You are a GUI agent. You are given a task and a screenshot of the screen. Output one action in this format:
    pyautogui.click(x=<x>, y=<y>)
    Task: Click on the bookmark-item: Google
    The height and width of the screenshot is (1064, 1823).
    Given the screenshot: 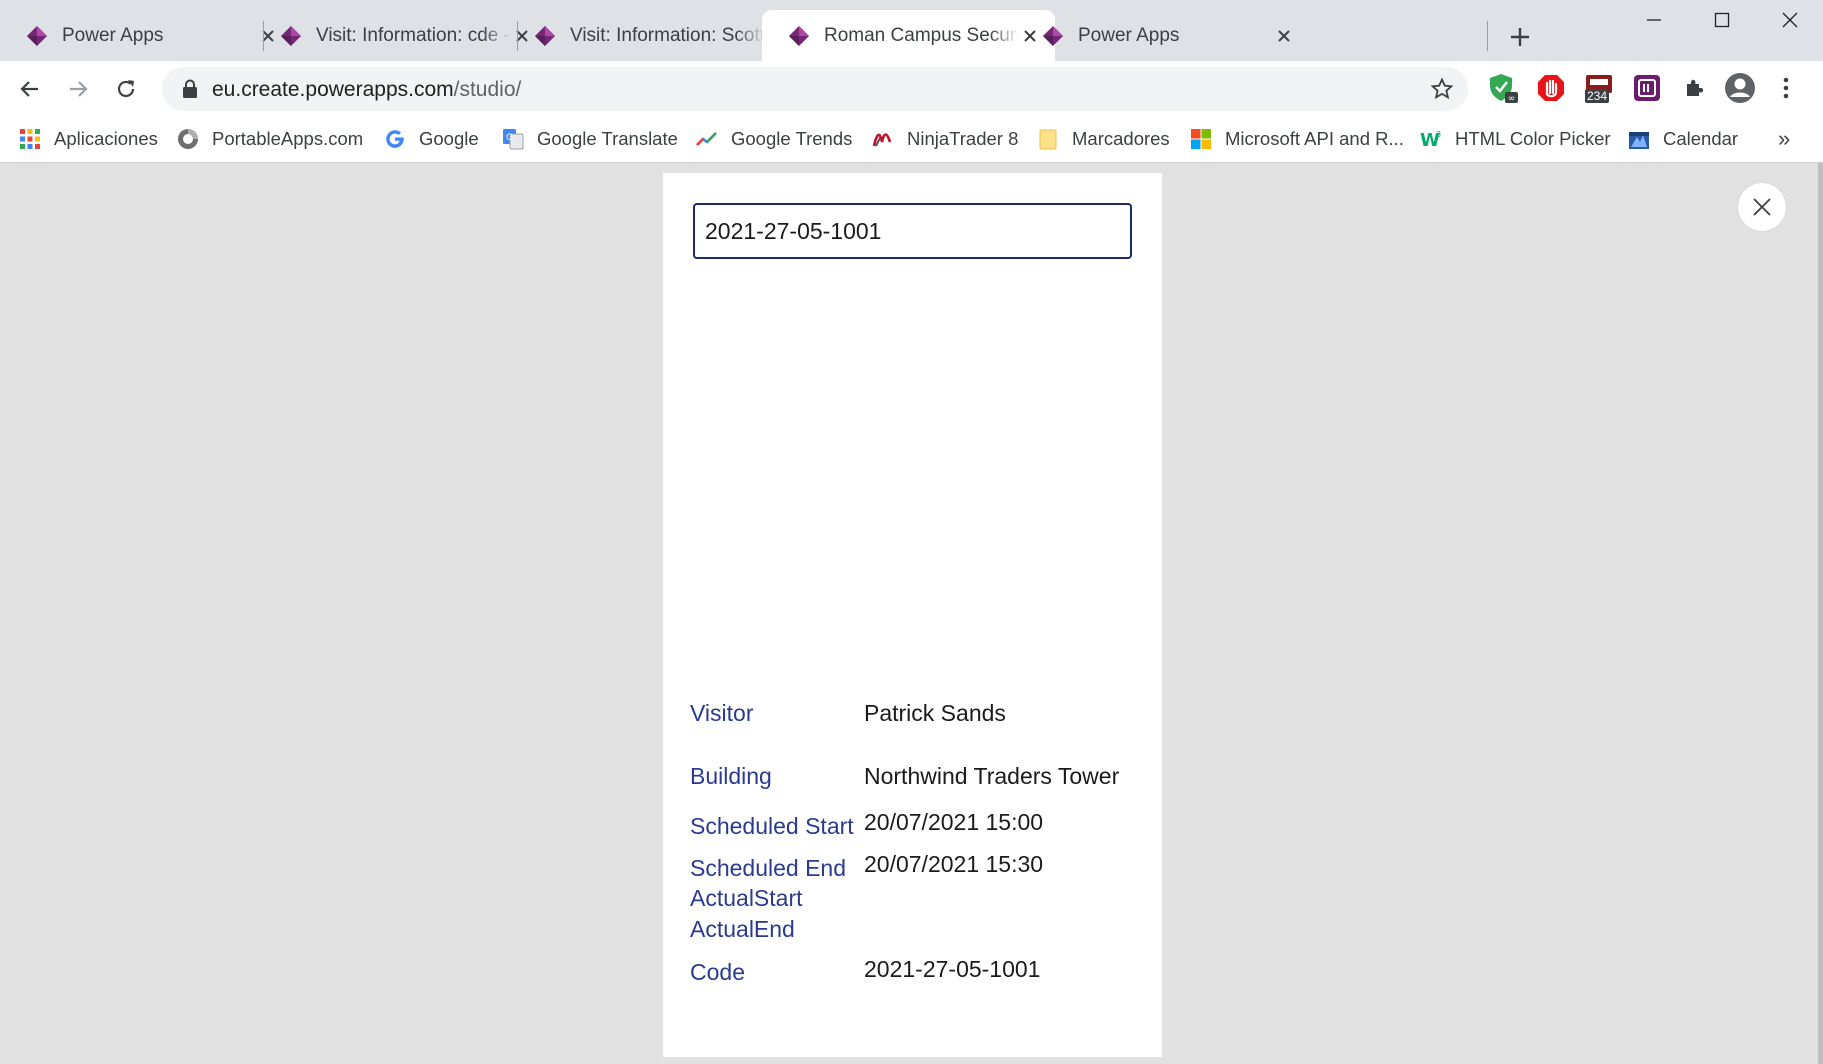 What is the action you would take?
    pyautogui.click(x=431, y=139)
    